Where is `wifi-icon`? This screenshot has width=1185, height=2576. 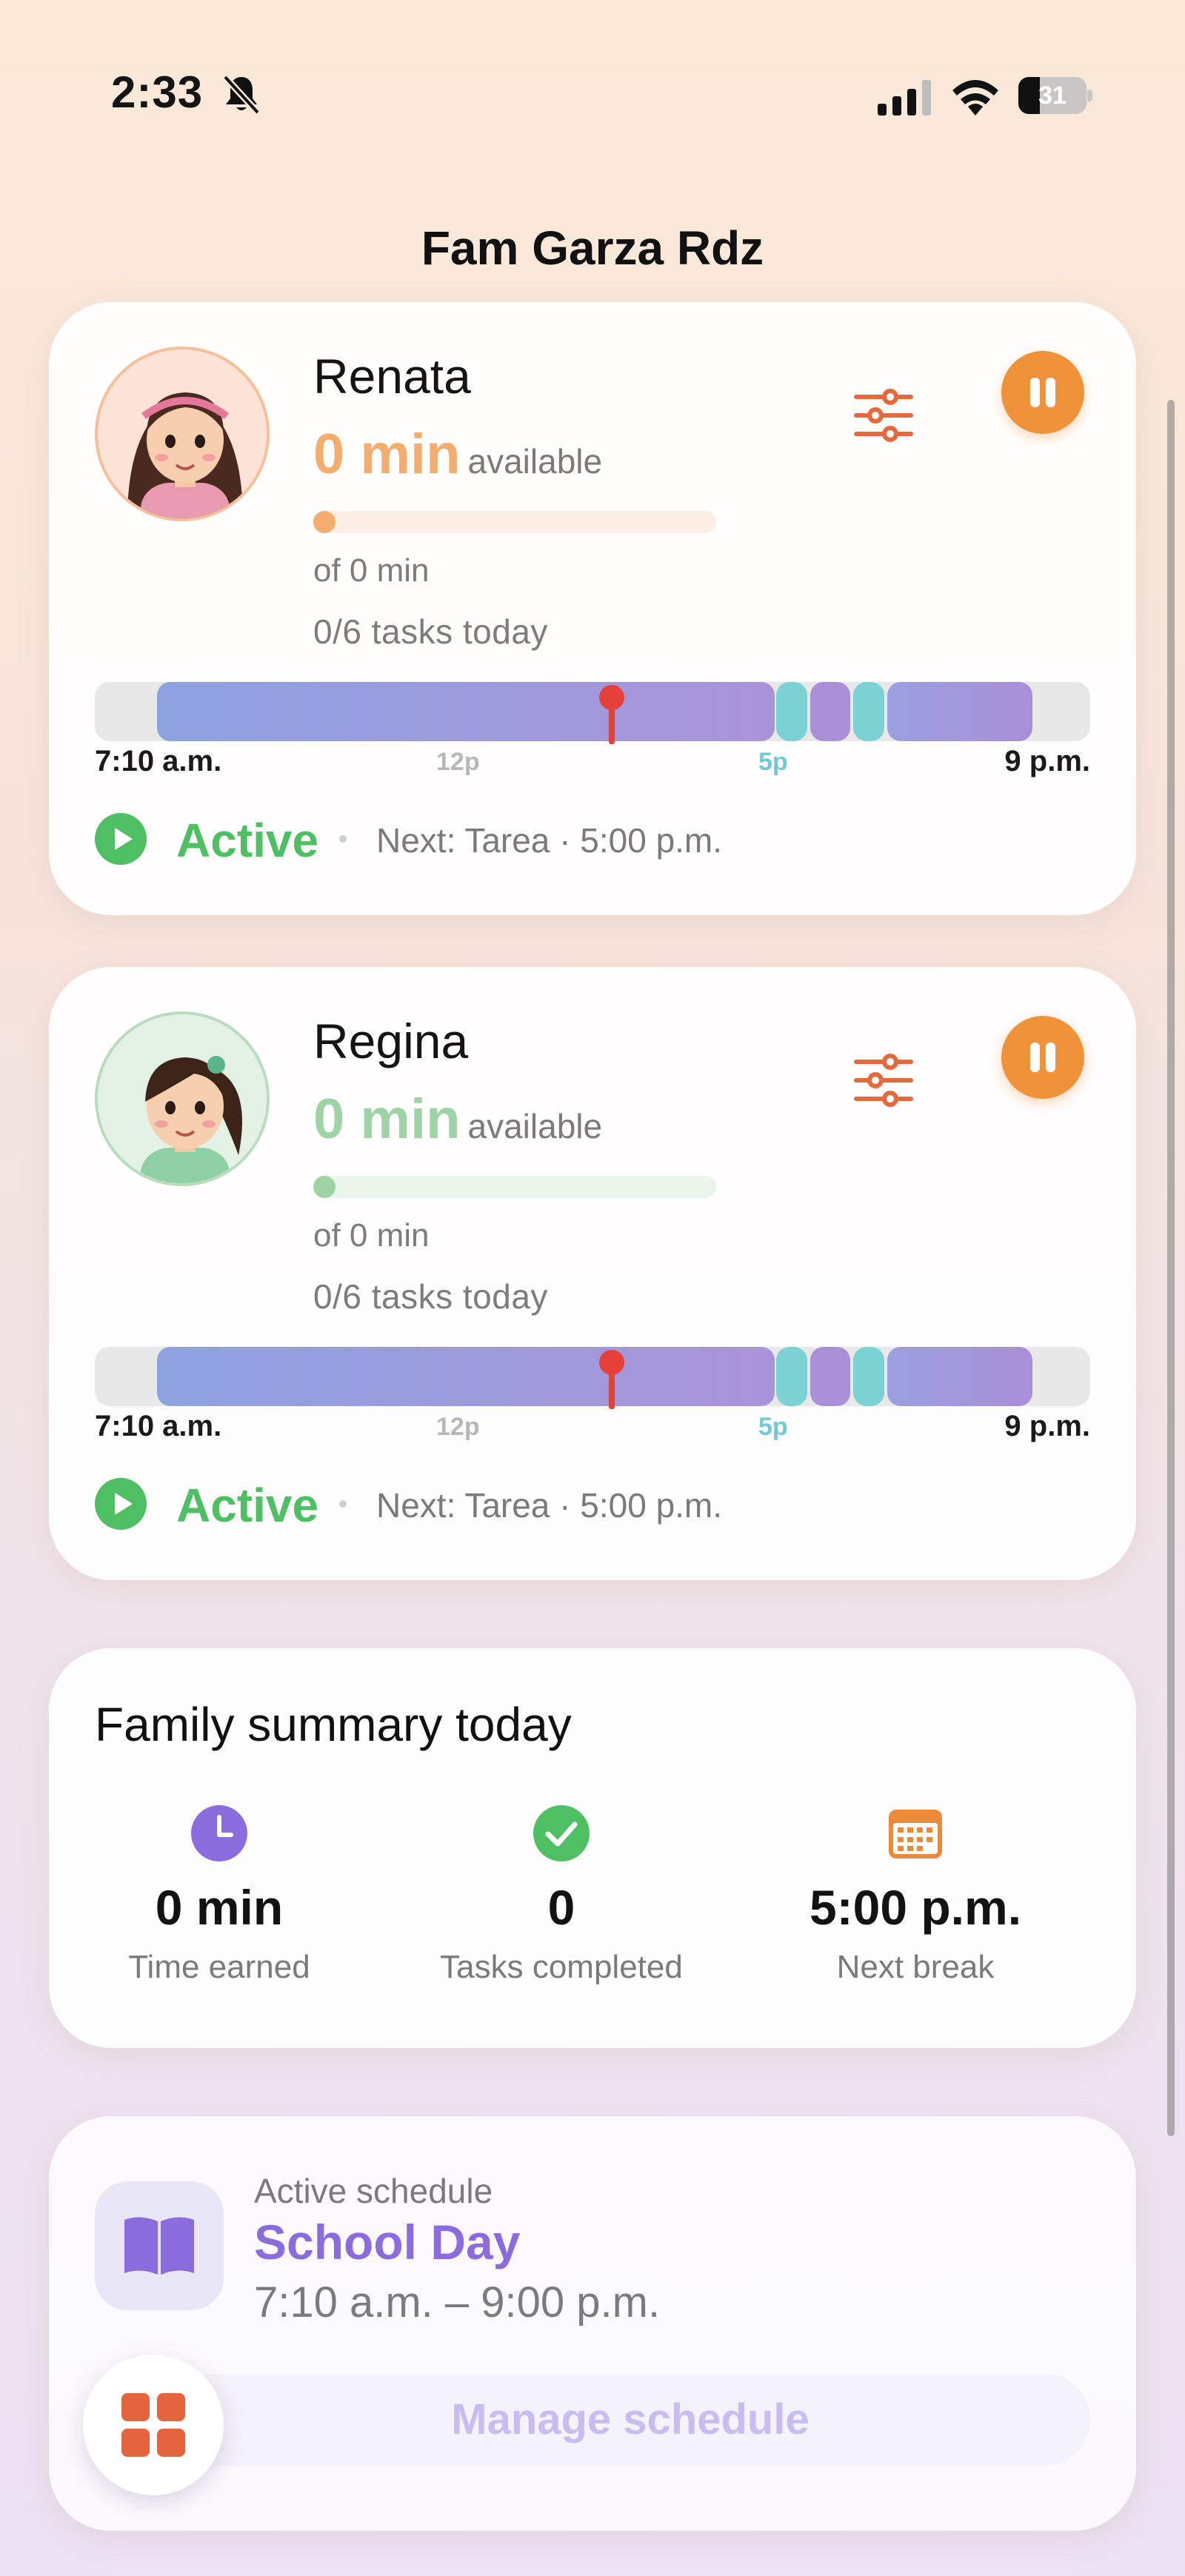 wifi-icon is located at coordinates (975, 98).